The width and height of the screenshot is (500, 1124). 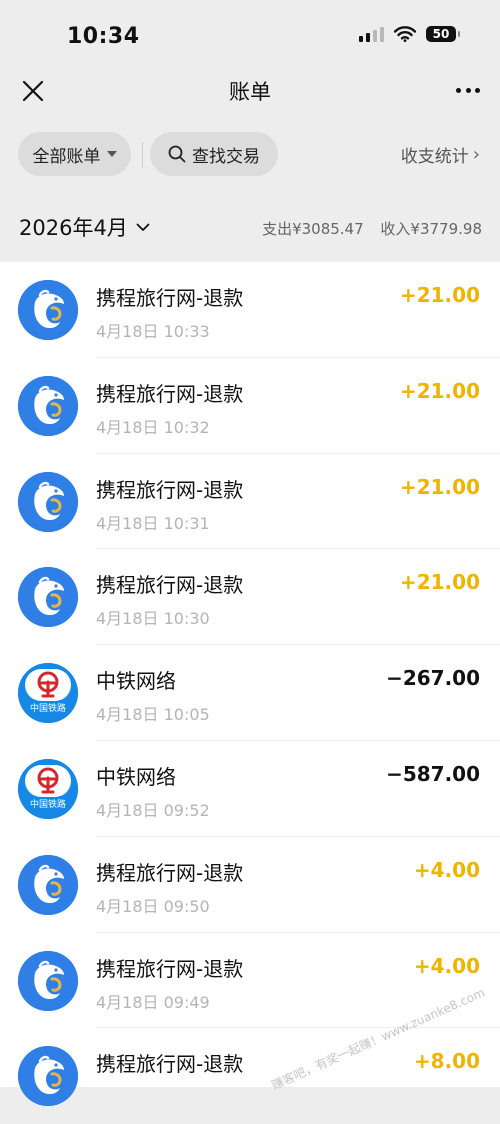 I want to click on battery-icon: 50, so click(x=443, y=34).